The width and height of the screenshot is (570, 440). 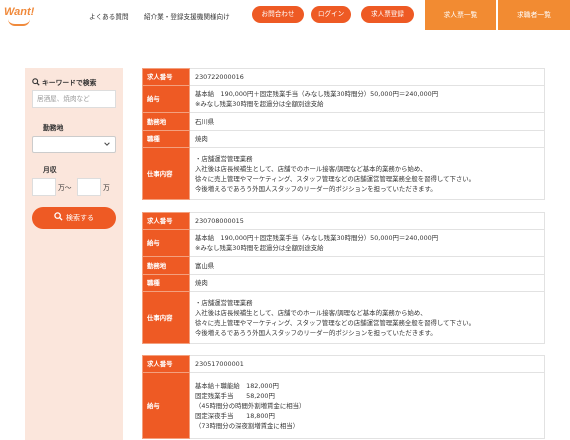 What do you see at coordinates (44, 187) in the screenshot?
I see `salary-min-input` at bounding box center [44, 187].